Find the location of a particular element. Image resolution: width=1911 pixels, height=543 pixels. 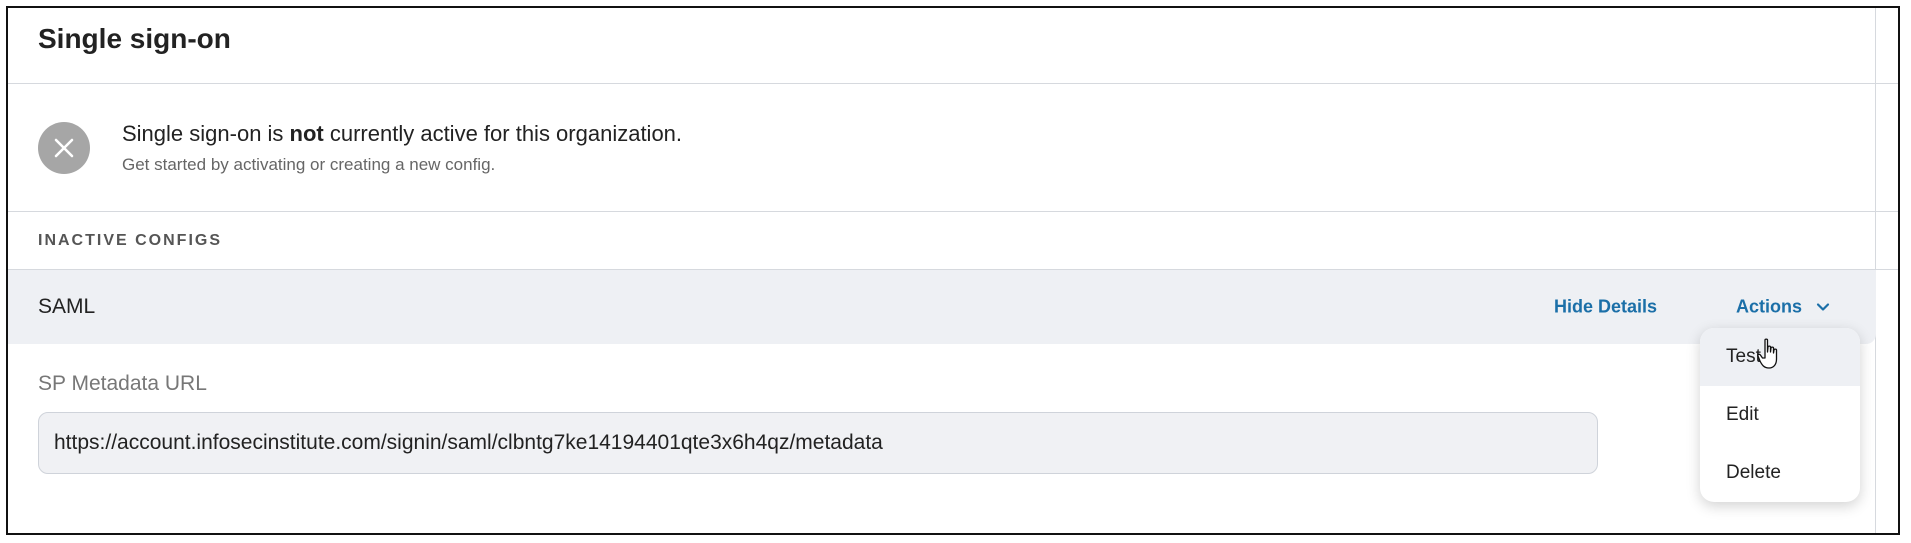

actions-dropdown-button: Actions is located at coordinates (1783, 307).